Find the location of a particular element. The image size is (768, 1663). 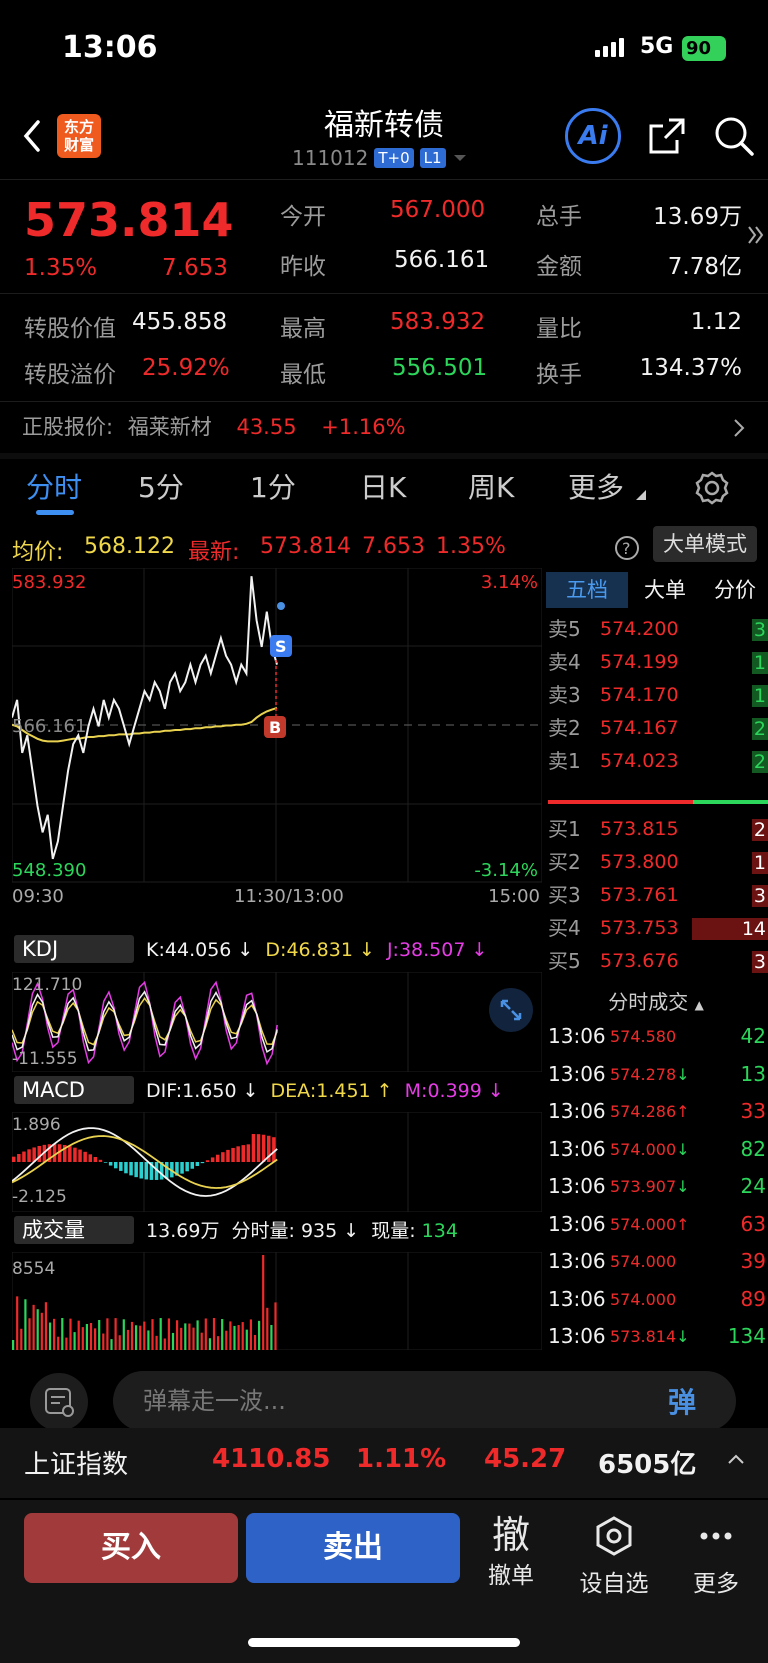

ask-row: 卖5 574.200 3 is located at coordinates (658, 629).